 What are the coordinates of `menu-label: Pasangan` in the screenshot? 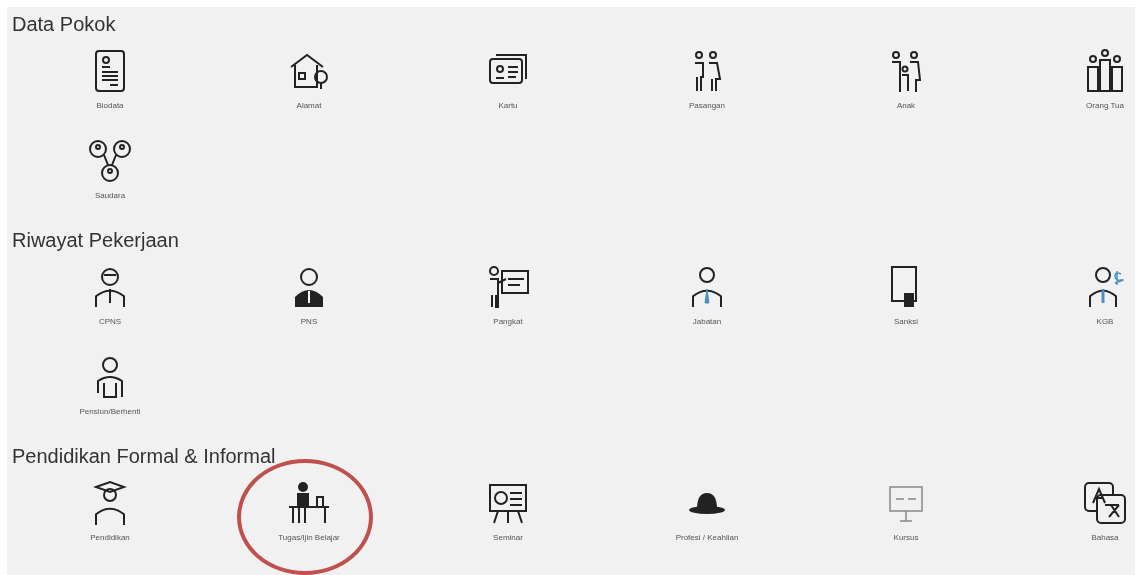 It's located at (707, 105).